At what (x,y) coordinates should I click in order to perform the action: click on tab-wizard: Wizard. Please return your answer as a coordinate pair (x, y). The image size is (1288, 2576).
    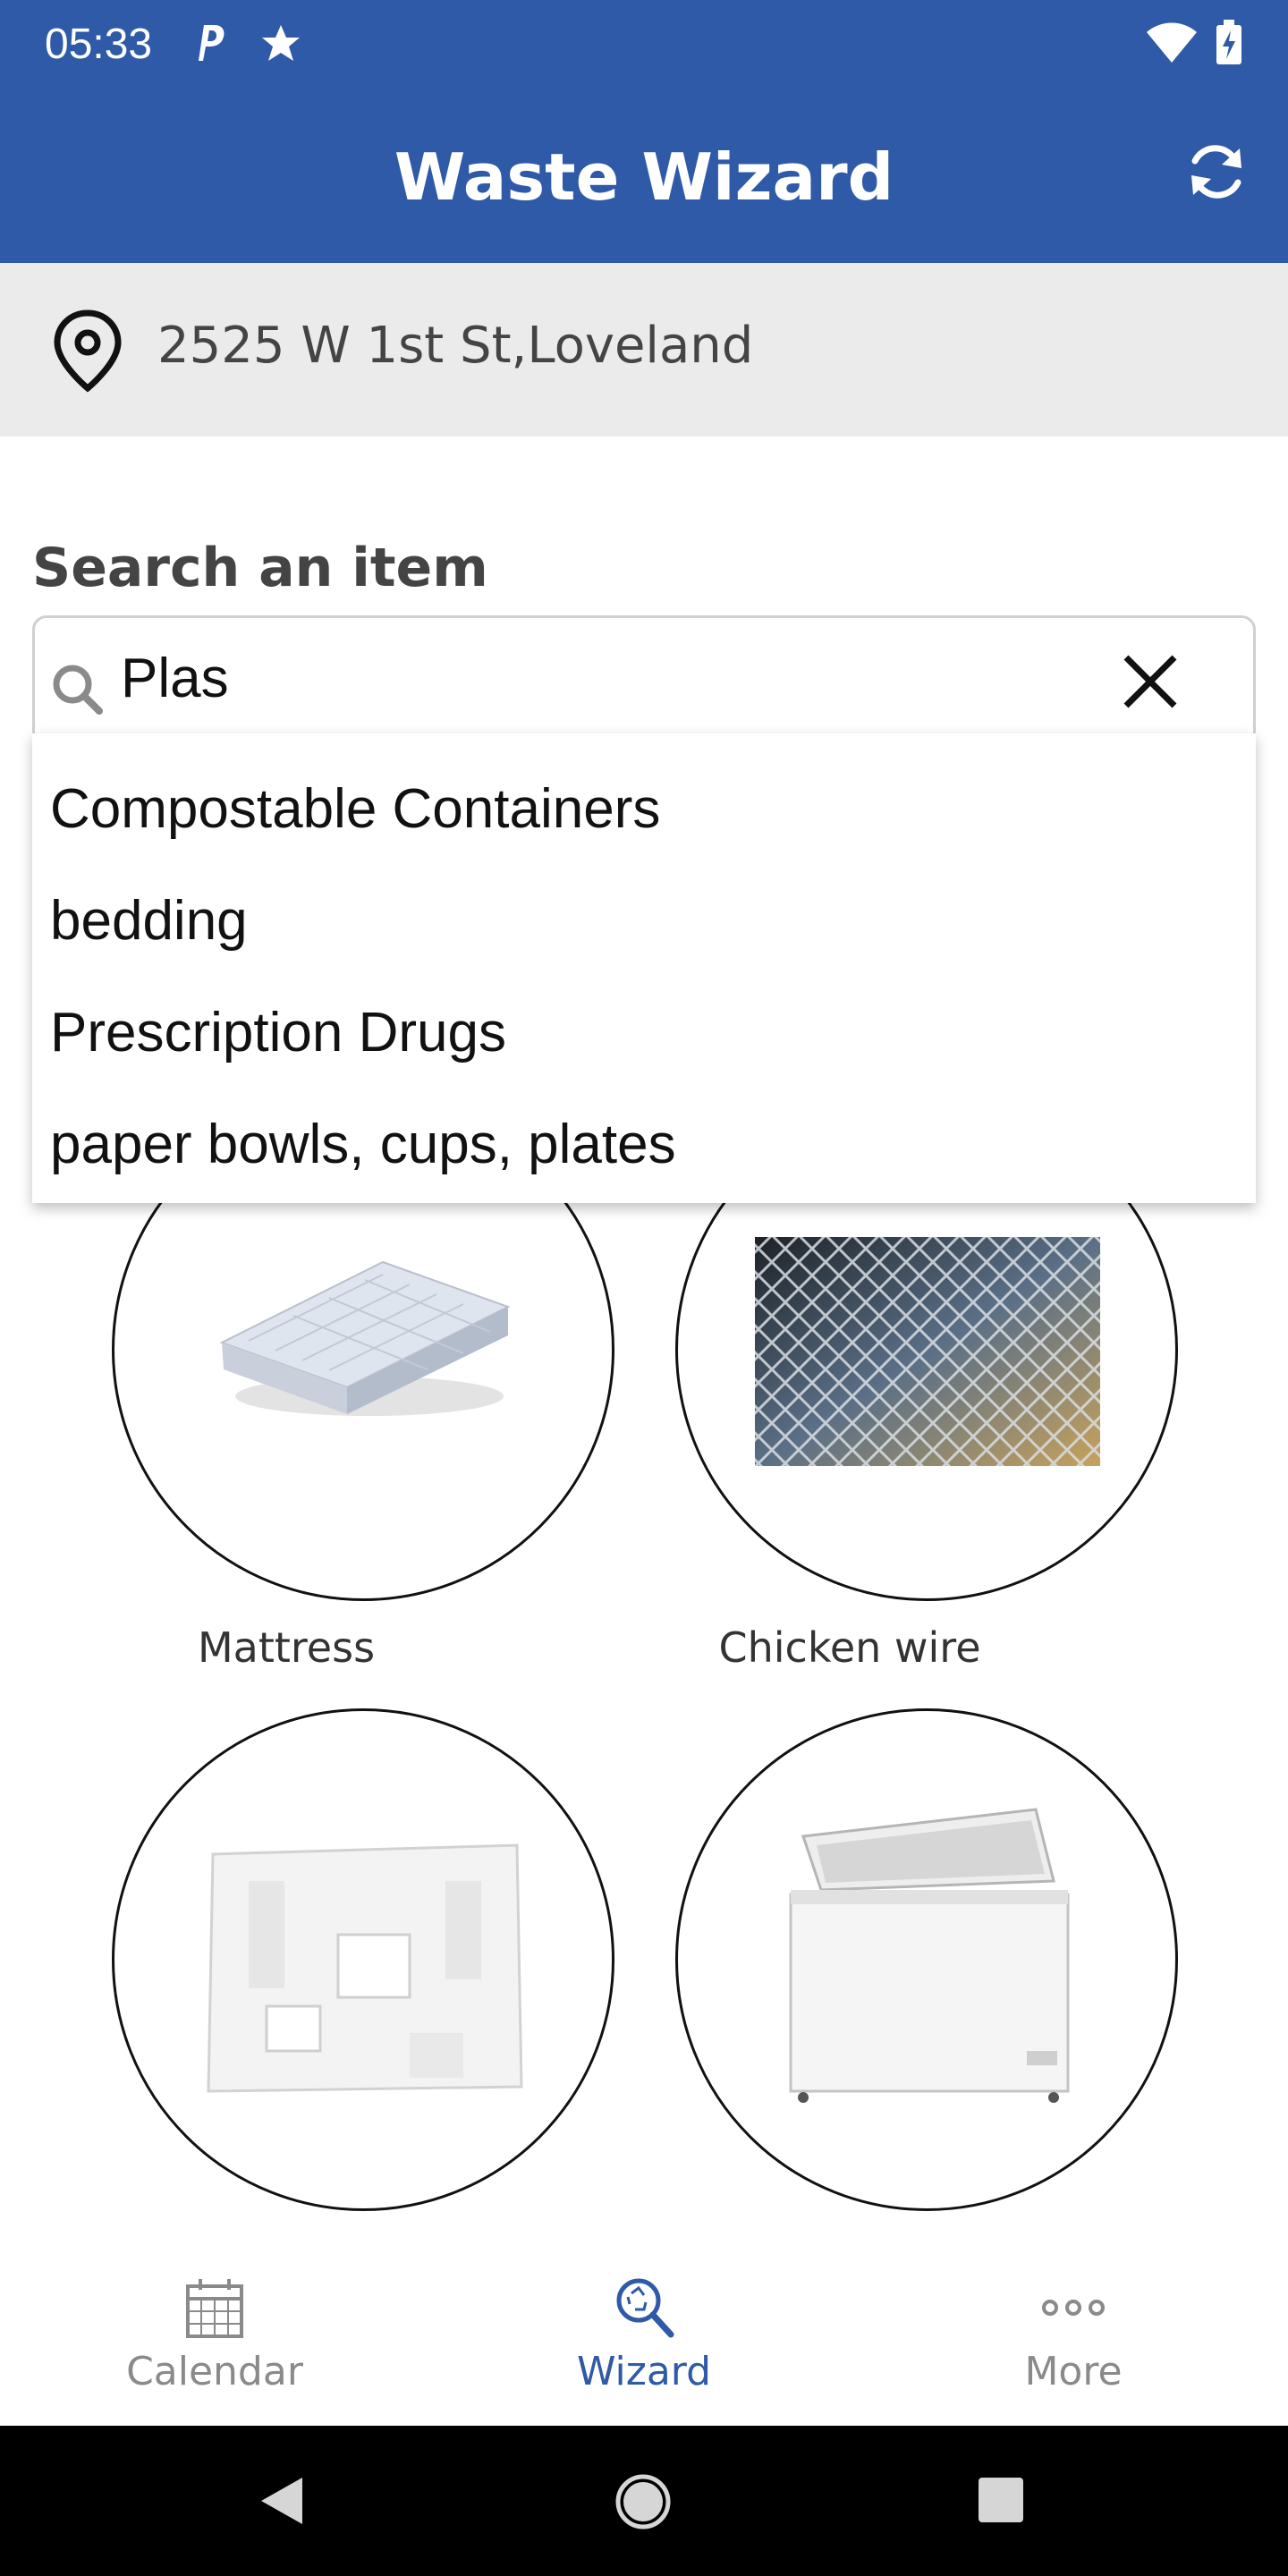
    Looking at the image, I should click on (644, 2331).